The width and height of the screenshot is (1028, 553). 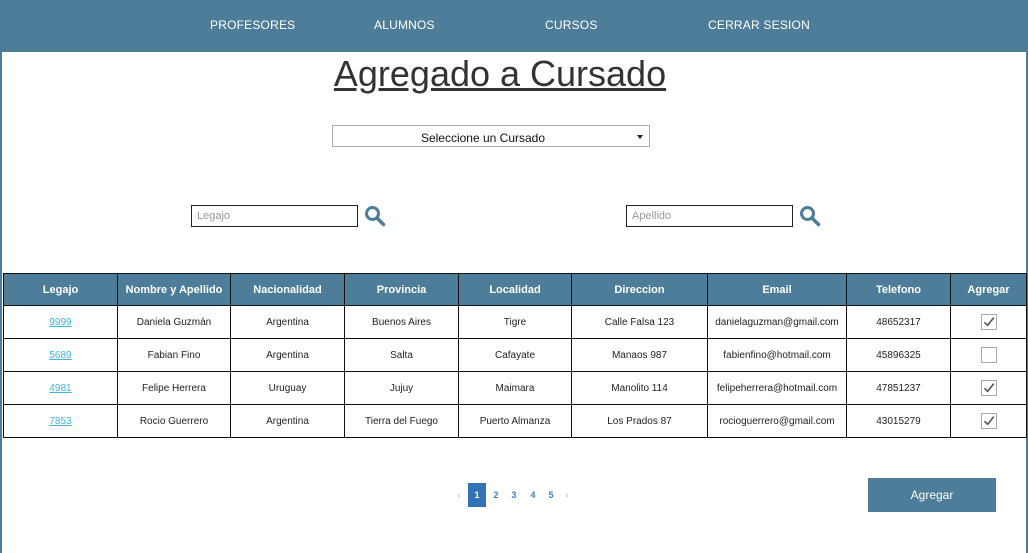 I want to click on header-direccion: Direccion, so click(x=639, y=289).